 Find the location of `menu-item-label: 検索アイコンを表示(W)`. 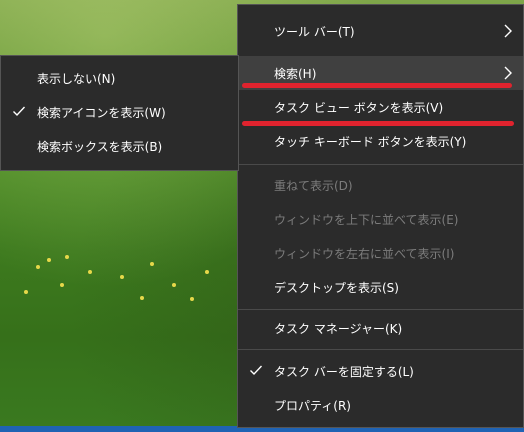

menu-item-label: 検索アイコンを表示(W) is located at coordinates (101, 112).